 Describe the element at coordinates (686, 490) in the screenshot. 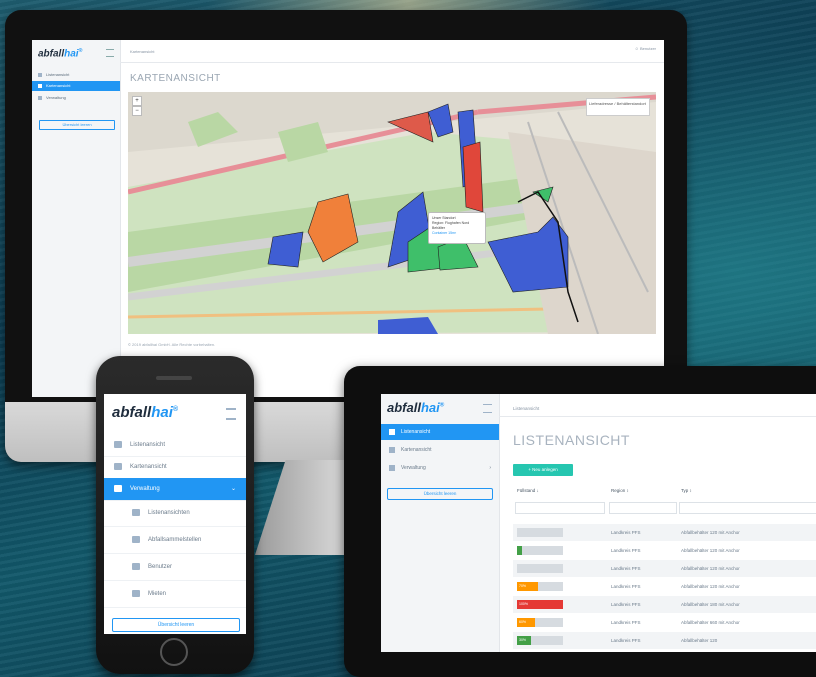

I see `column-header-typ: Typ ↕` at that location.